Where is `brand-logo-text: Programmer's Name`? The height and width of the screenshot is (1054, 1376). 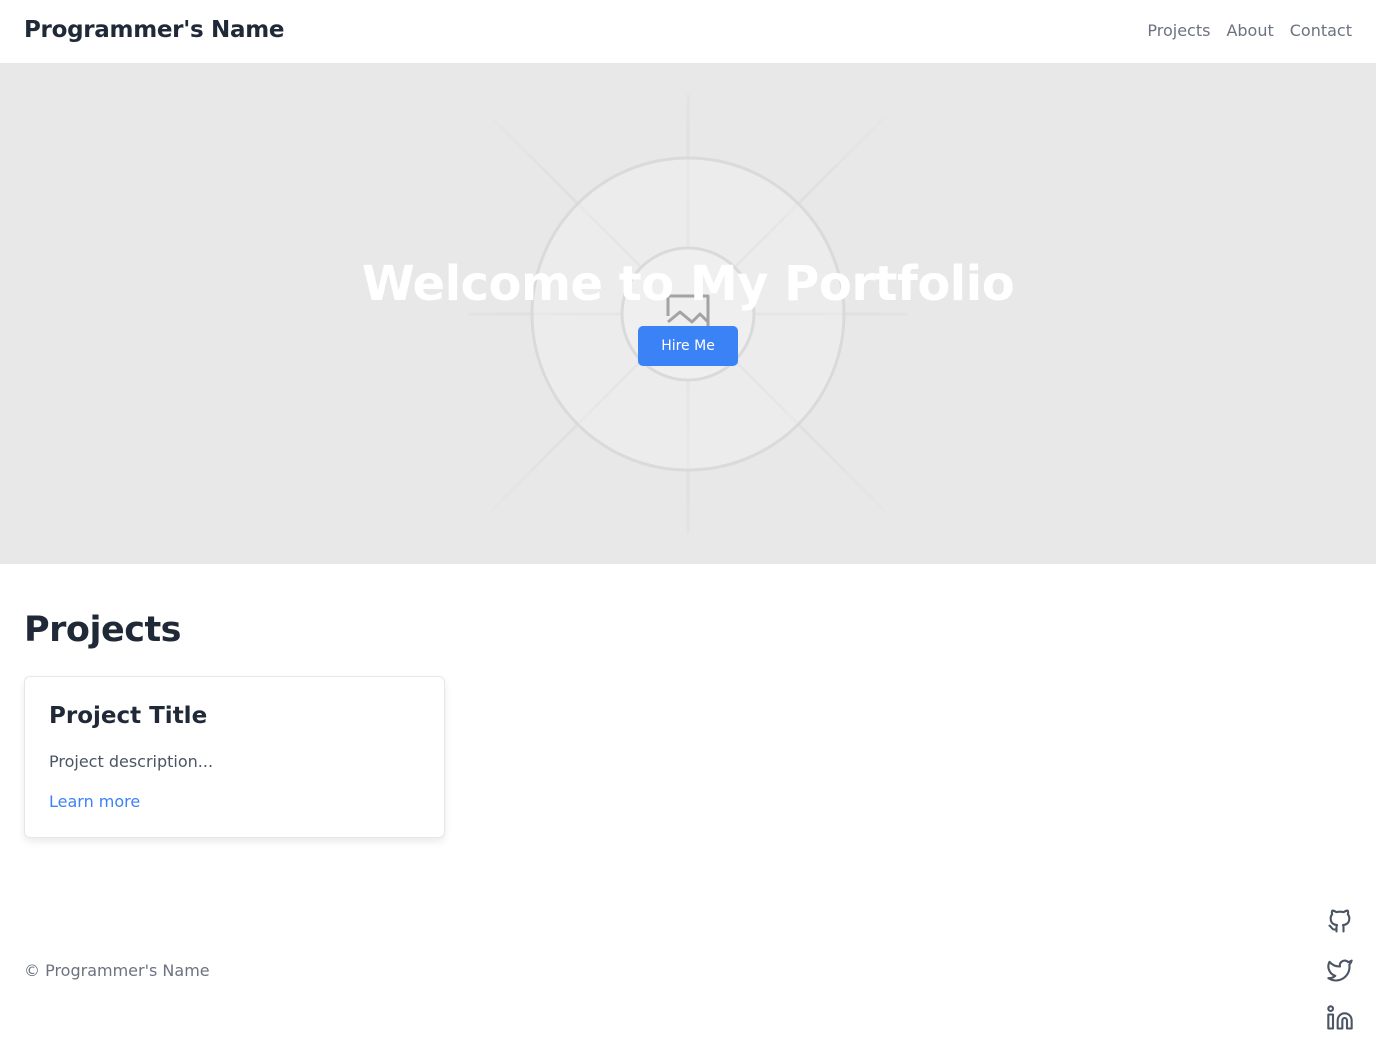
brand-logo-text: Programmer's Name is located at coordinates (154, 30).